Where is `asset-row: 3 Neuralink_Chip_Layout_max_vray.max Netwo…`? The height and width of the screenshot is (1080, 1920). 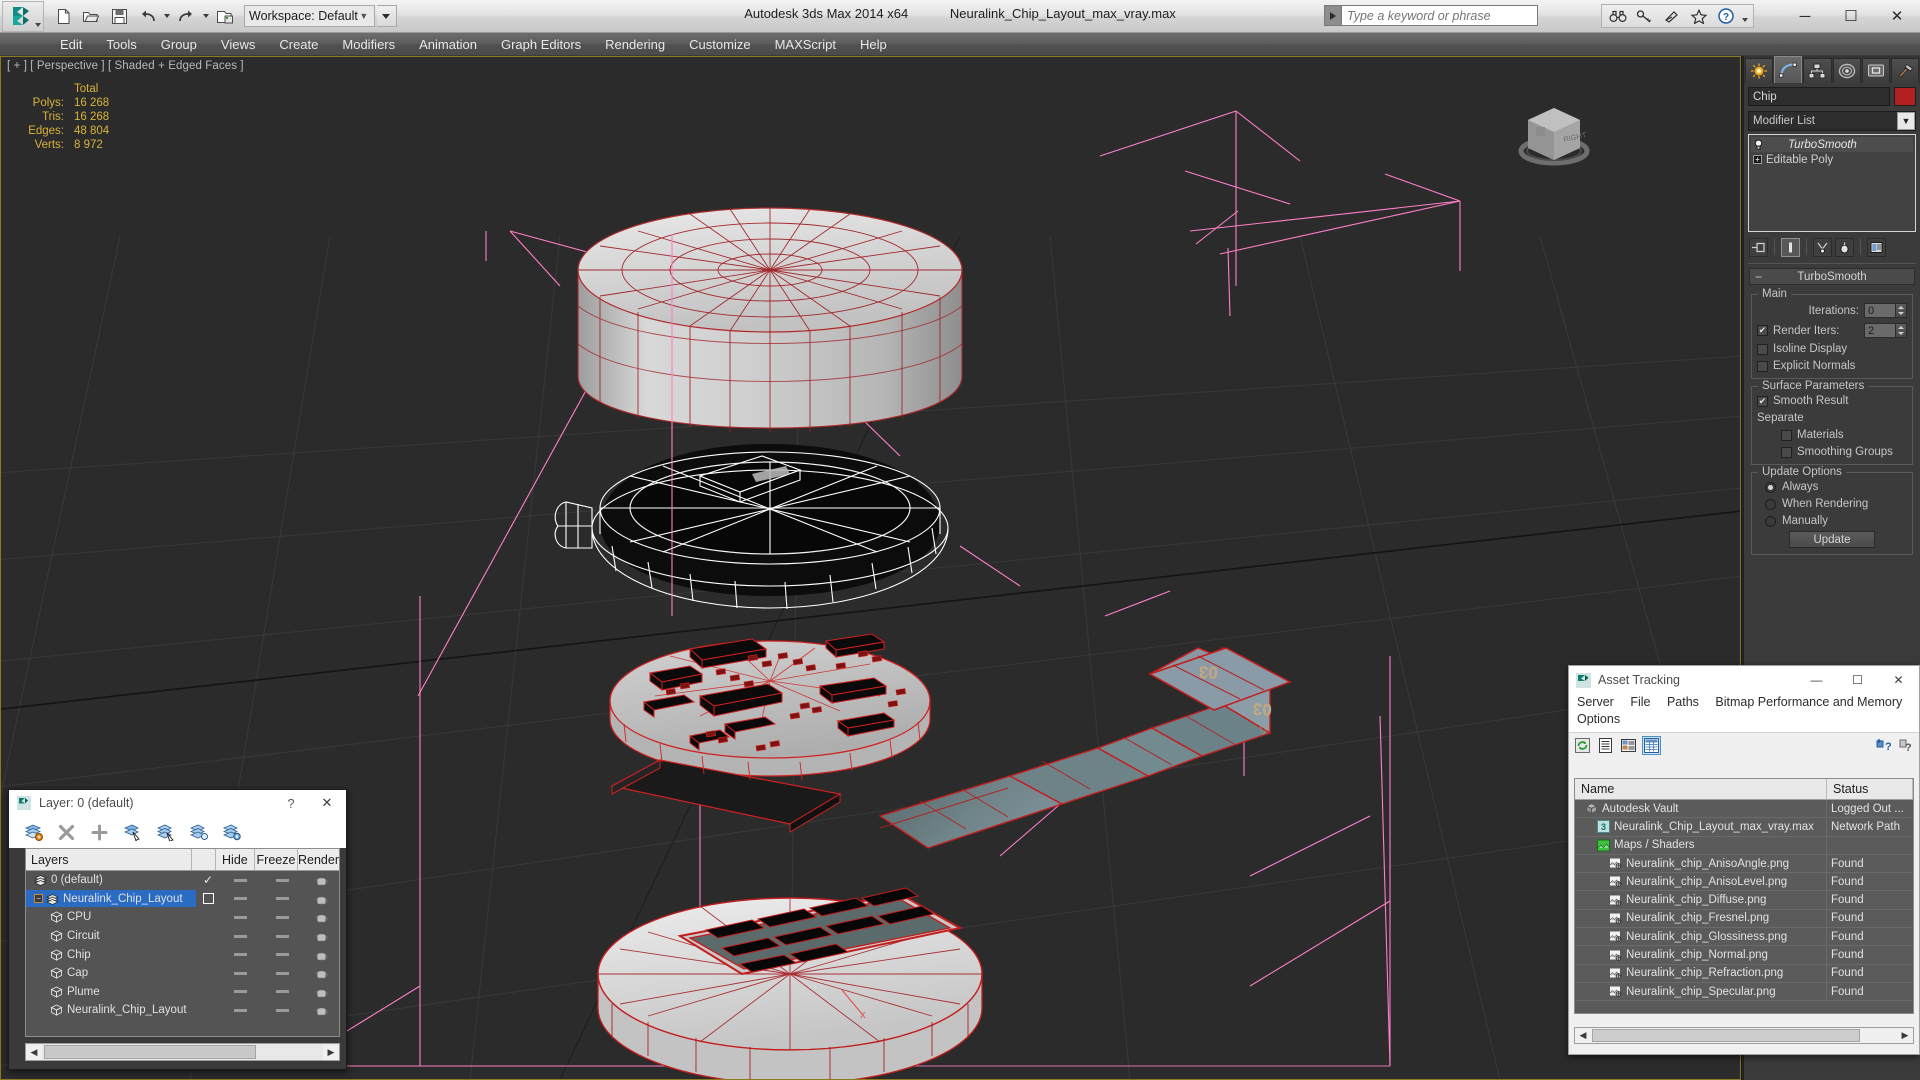
asset-row: 3 Neuralink_Chip_Layout_max_vray.max Netwo… is located at coordinates (1744, 827).